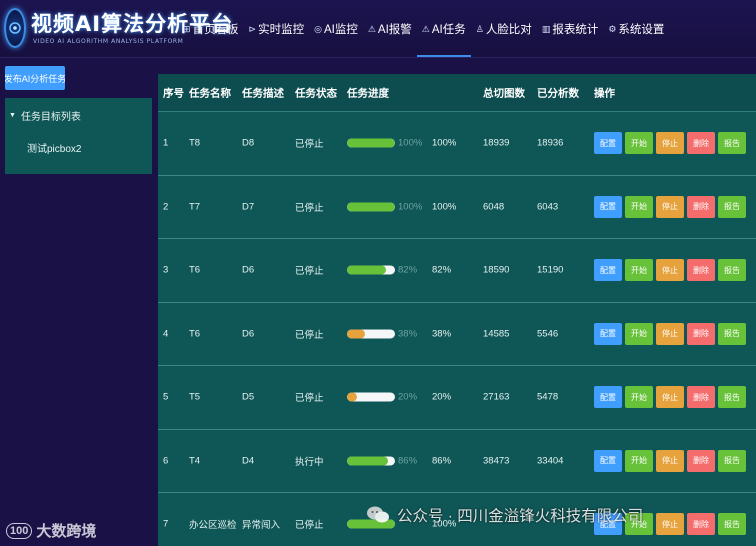 The width and height of the screenshot is (756, 546). I want to click on nav-label: AI监控, so click(340, 30).